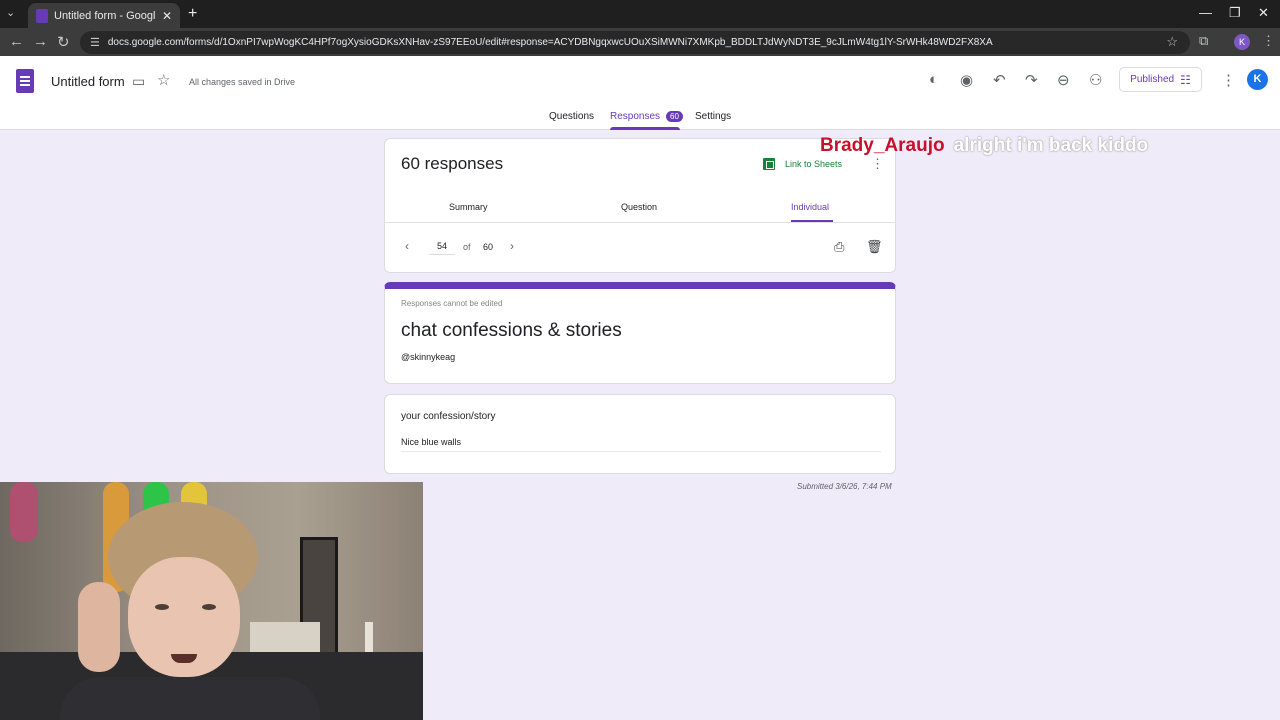 This screenshot has height=720, width=1280. What do you see at coordinates (16, 41) in the screenshot?
I see `back-icon: ←` at bounding box center [16, 41].